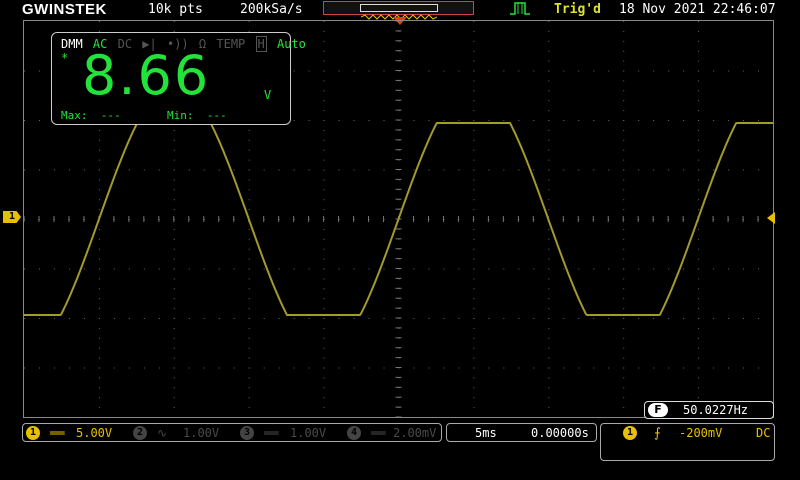  Describe the element at coordinates (33, 433) in the screenshot. I see `ch1-badge: 1` at that location.